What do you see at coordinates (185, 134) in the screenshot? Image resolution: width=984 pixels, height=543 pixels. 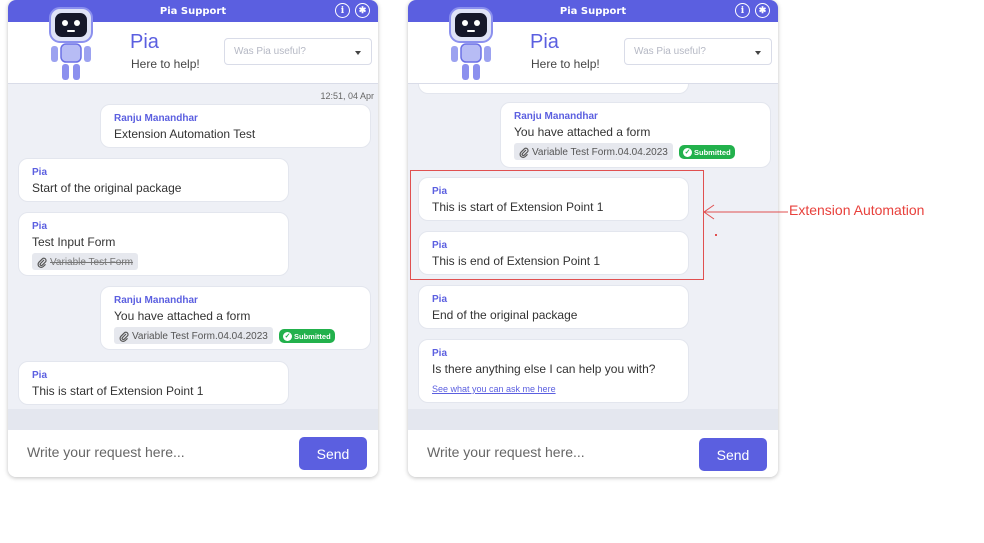 I see `message-text: Extension Automation Test` at bounding box center [185, 134].